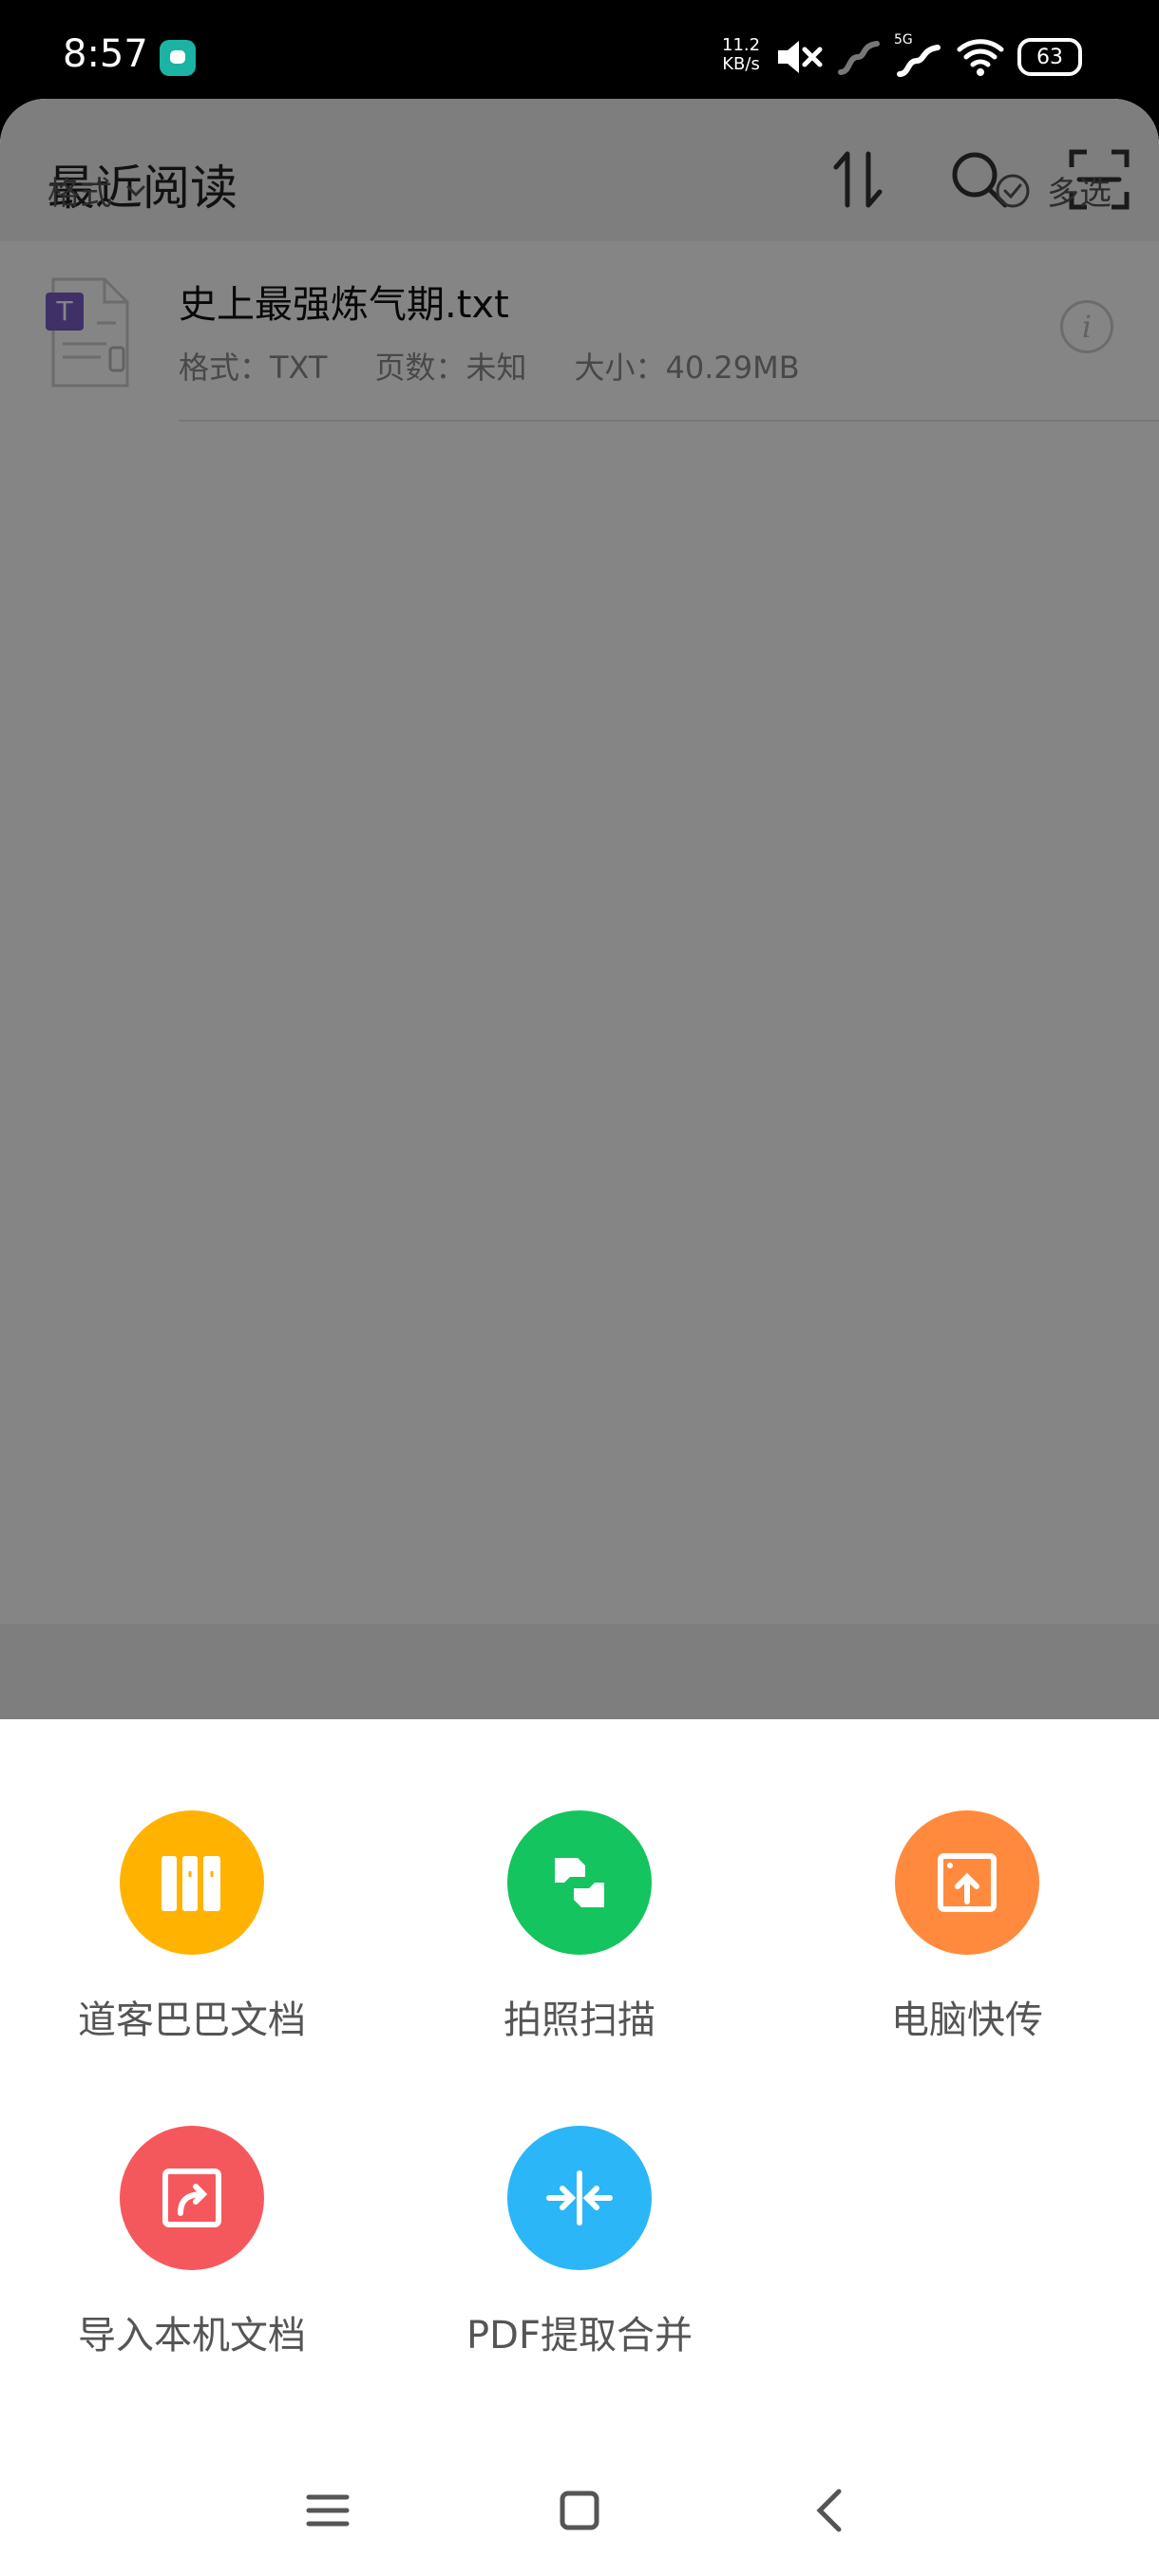 This screenshot has height=2576, width=1159. What do you see at coordinates (918, 61) in the screenshot?
I see `signal-2-icon` at bounding box center [918, 61].